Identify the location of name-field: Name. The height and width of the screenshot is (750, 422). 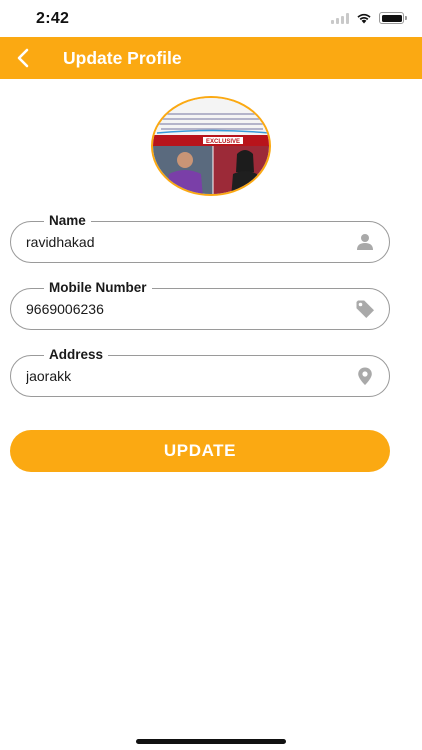
(200, 237).